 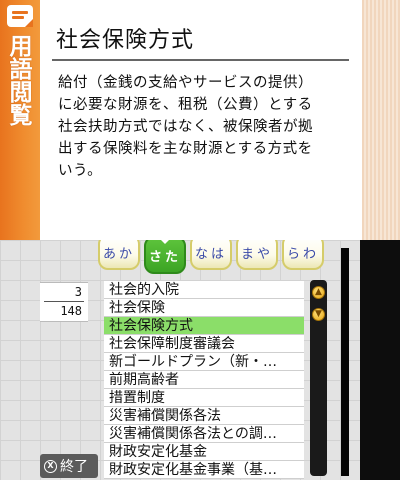 I want to click on right-panel, so click(x=380, y=360).